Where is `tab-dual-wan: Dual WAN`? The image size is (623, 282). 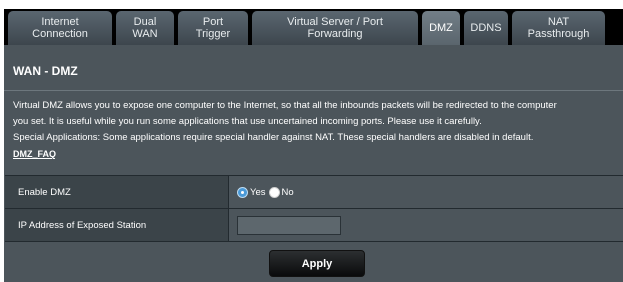
tab-dual-wan: Dual WAN is located at coordinates (145, 28).